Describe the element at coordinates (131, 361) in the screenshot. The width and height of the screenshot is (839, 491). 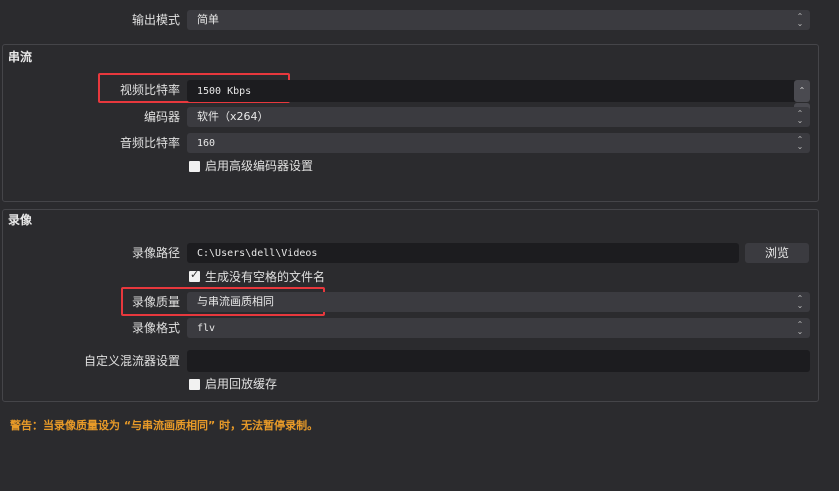
I see `muxer-settings-label: 自定义混流器设置` at that location.